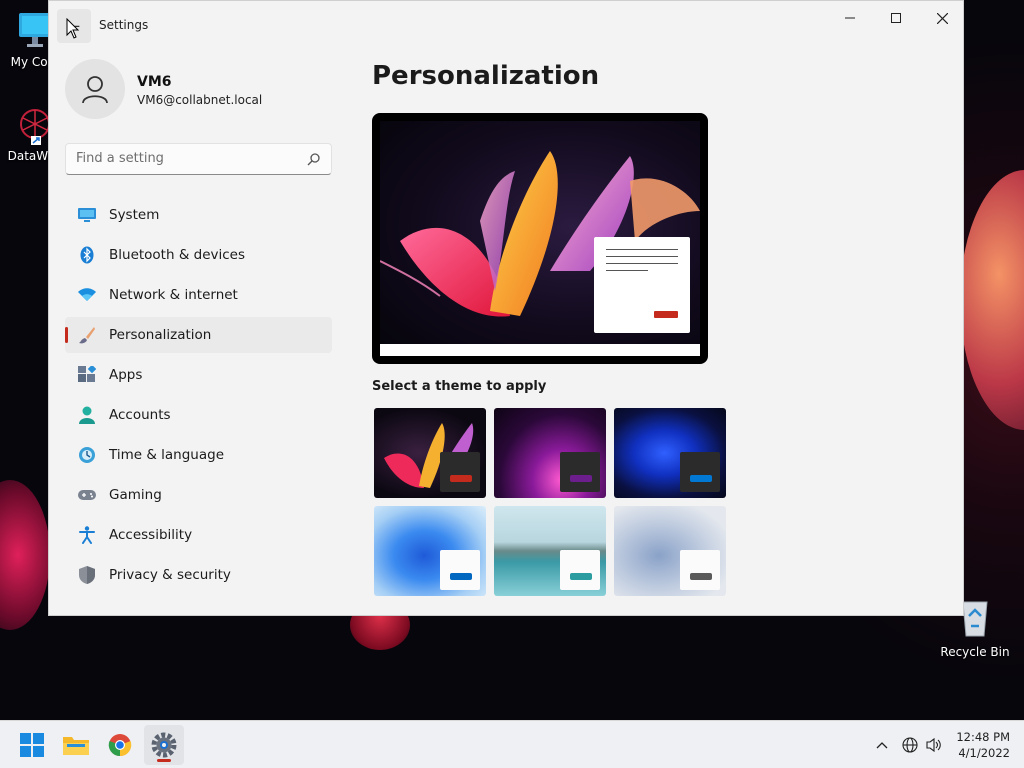  I want to click on minimize-button, so click(850, 18).